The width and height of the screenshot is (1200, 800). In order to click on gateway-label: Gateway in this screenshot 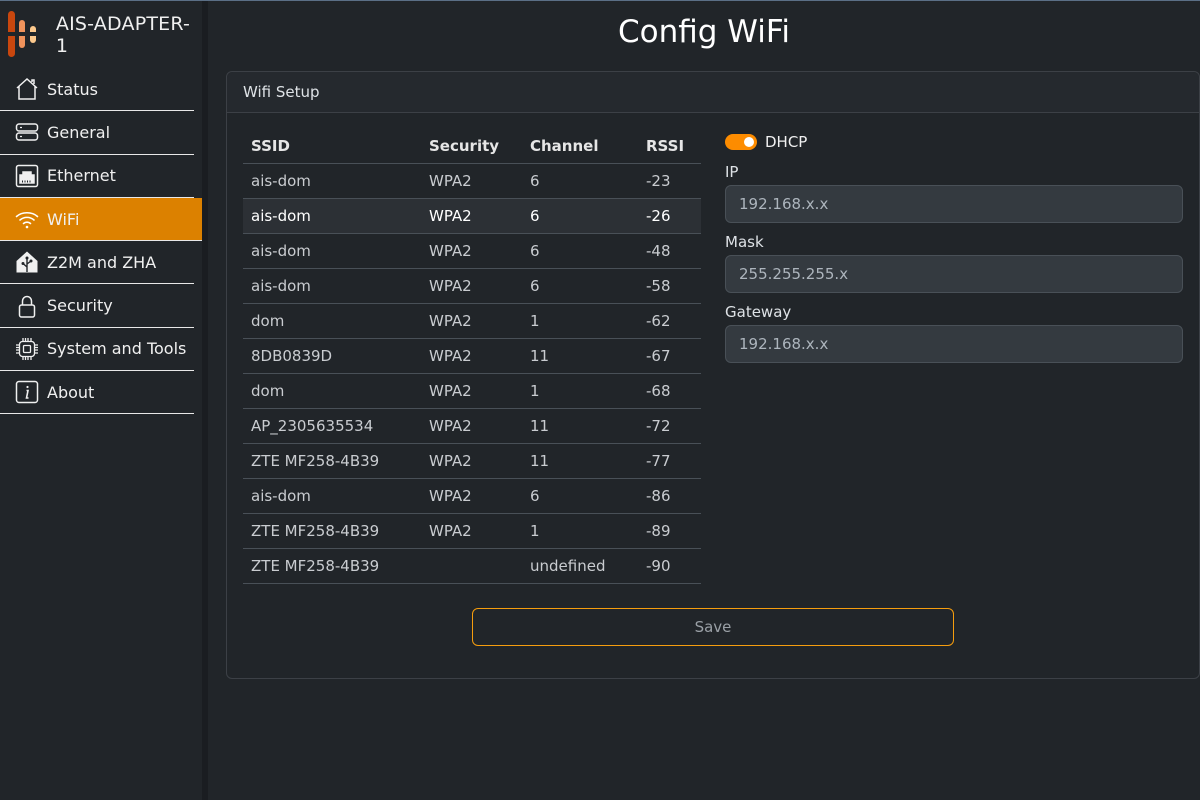, I will do `click(758, 312)`.